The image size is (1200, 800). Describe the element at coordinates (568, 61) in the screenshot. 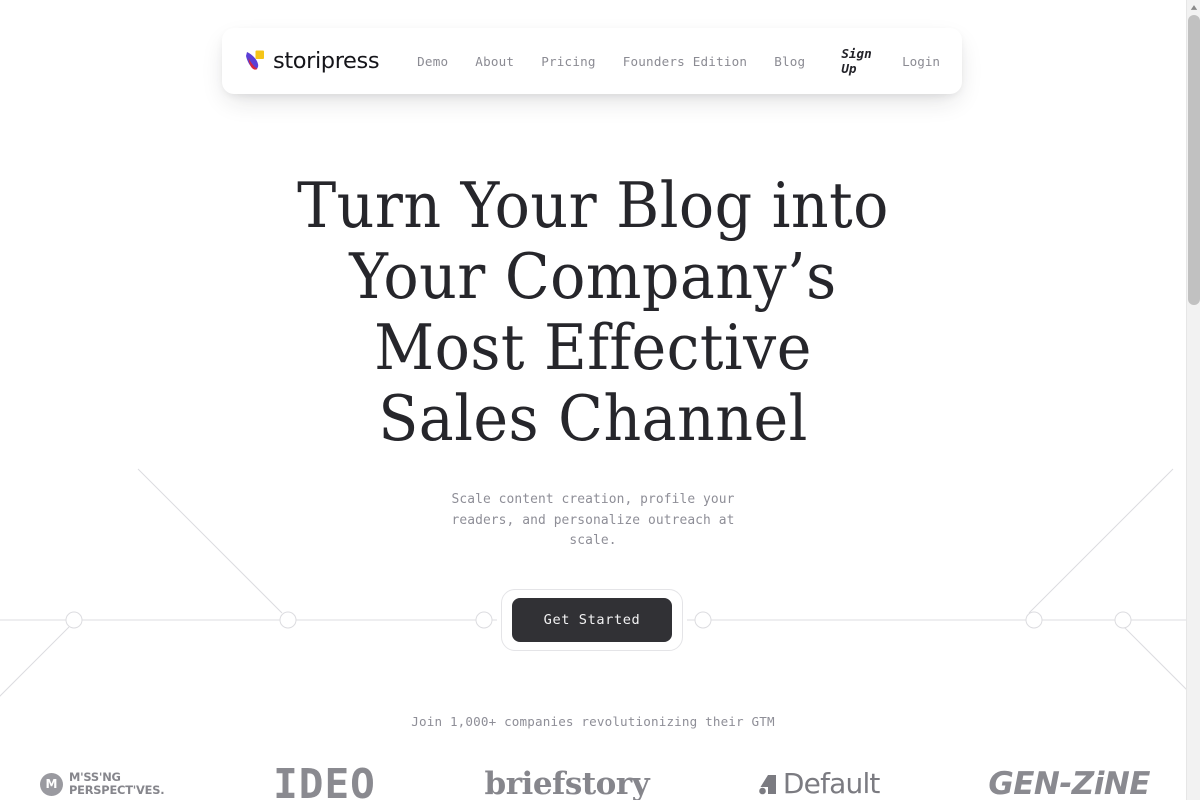

I see `nav-link-pricing: Pricing` at that location.